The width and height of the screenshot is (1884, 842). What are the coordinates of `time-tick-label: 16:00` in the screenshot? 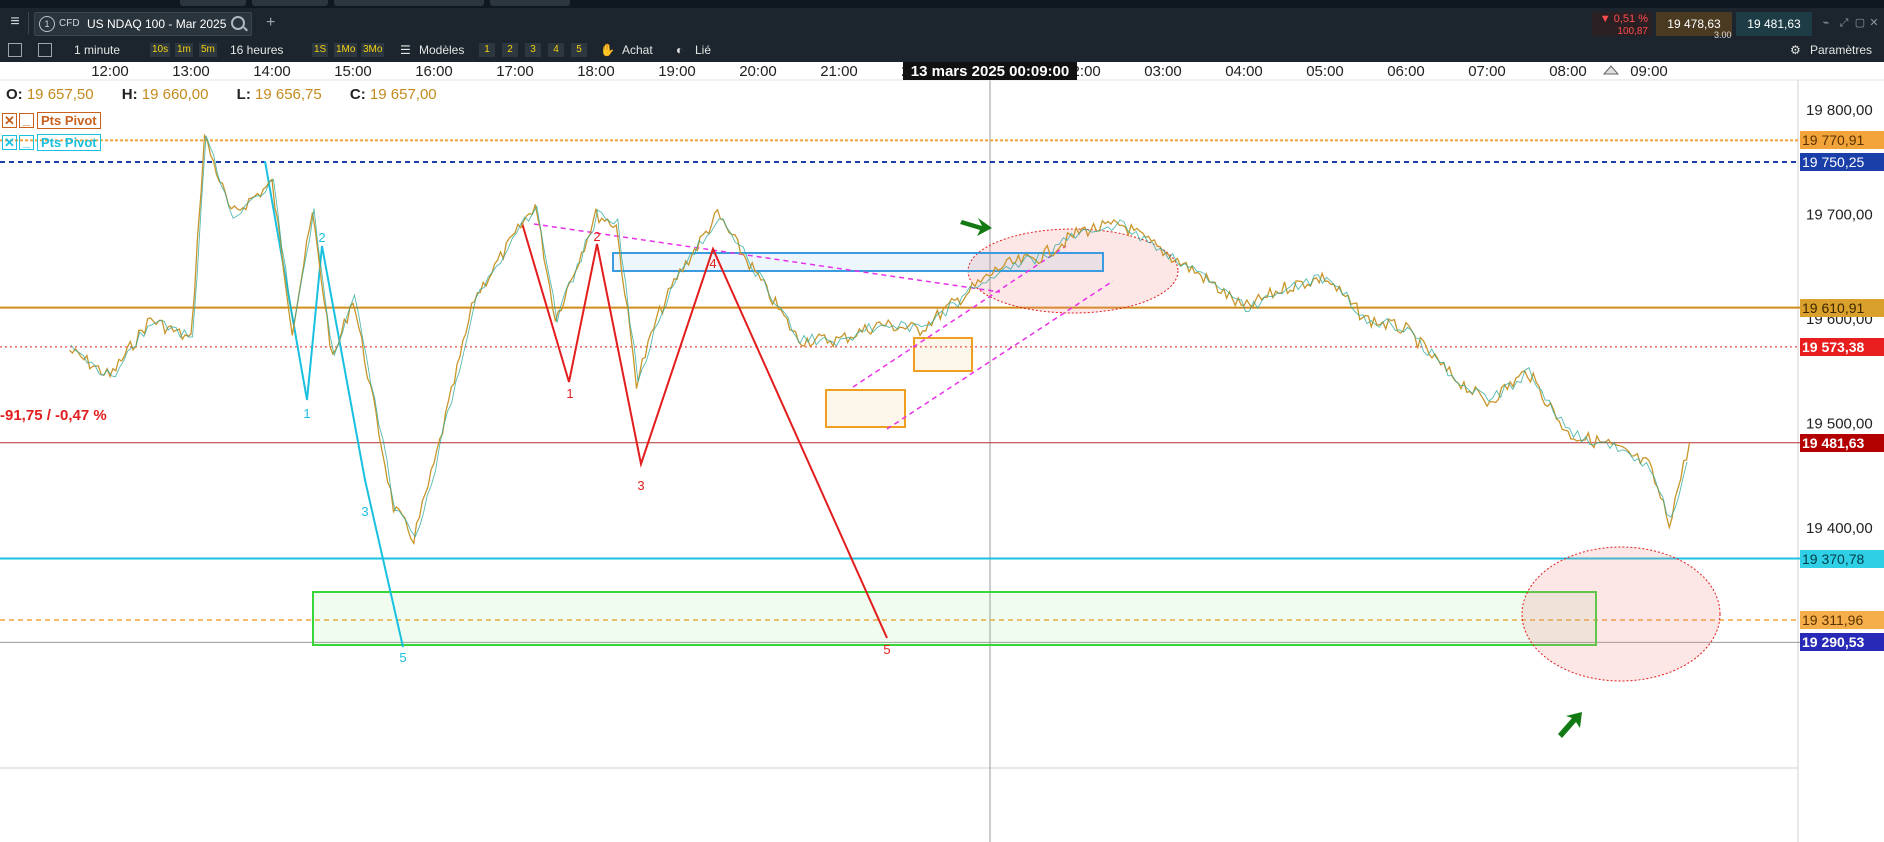 It's located at (434, 71).